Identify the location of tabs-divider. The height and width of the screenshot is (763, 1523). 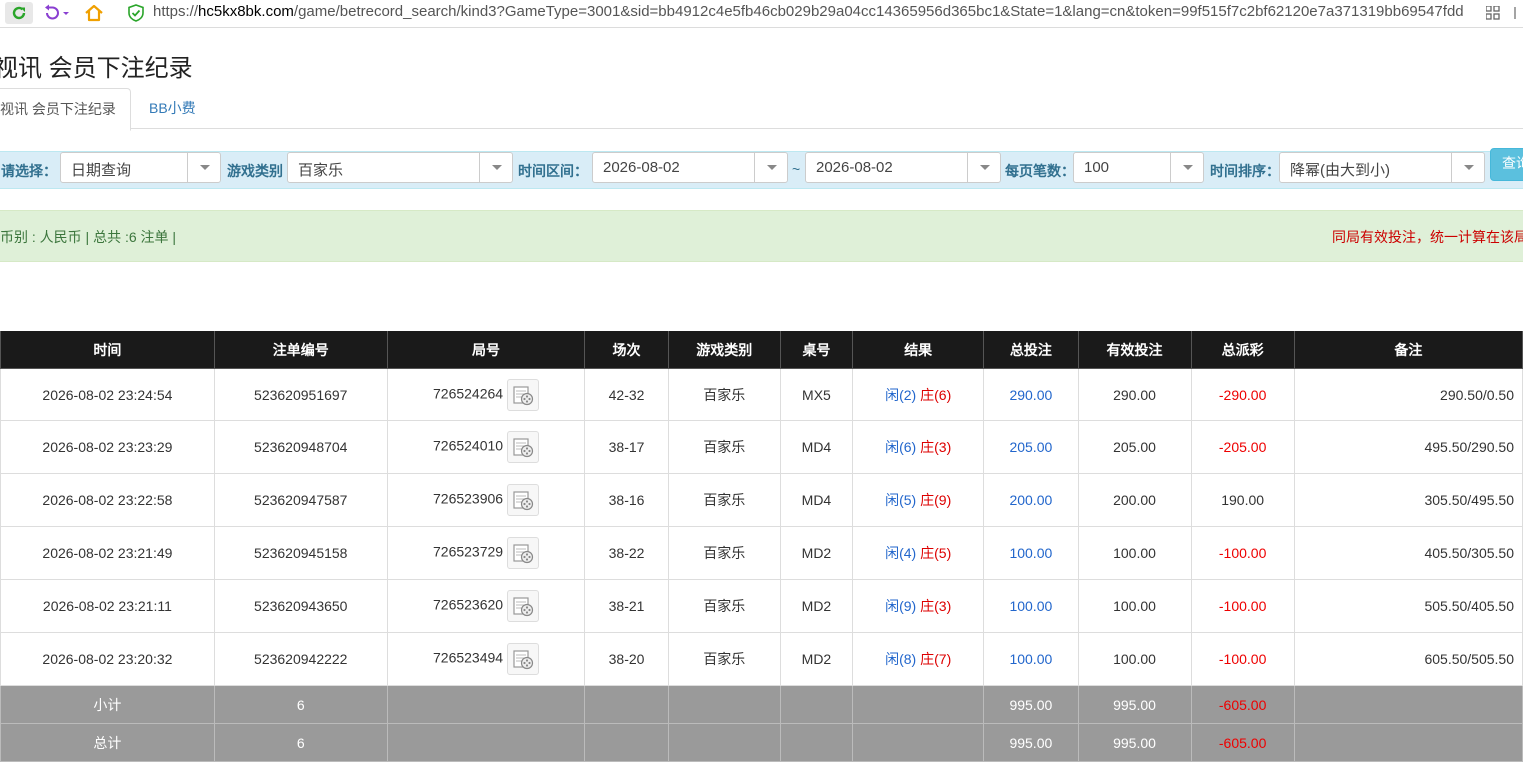
(761, 128).